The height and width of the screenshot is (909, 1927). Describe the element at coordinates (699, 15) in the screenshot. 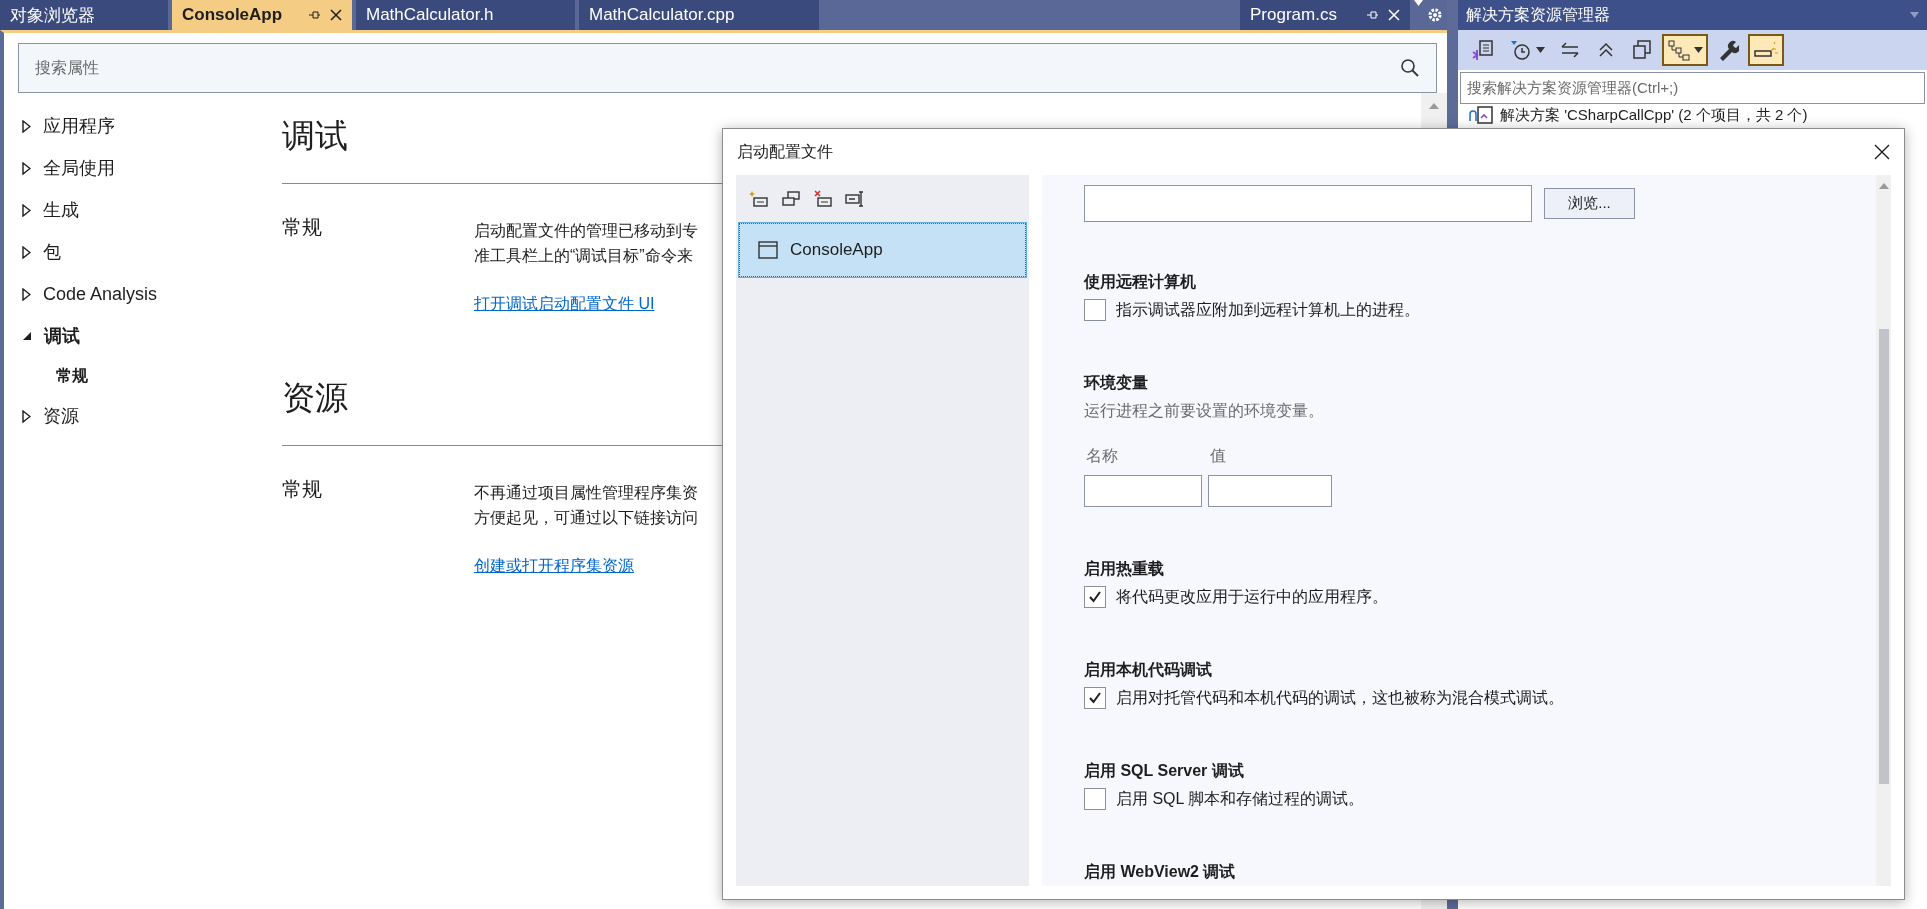

I see `document-tab: MathCalculator.cpp` at that location.